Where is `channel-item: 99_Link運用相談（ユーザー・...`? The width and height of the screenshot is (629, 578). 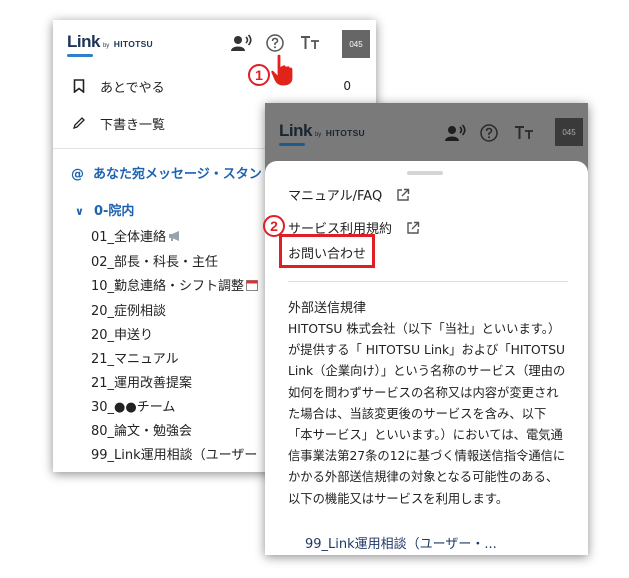
channel-item: 99_Link運用相談（ユーザー・... is located at coordinates (401, 542).